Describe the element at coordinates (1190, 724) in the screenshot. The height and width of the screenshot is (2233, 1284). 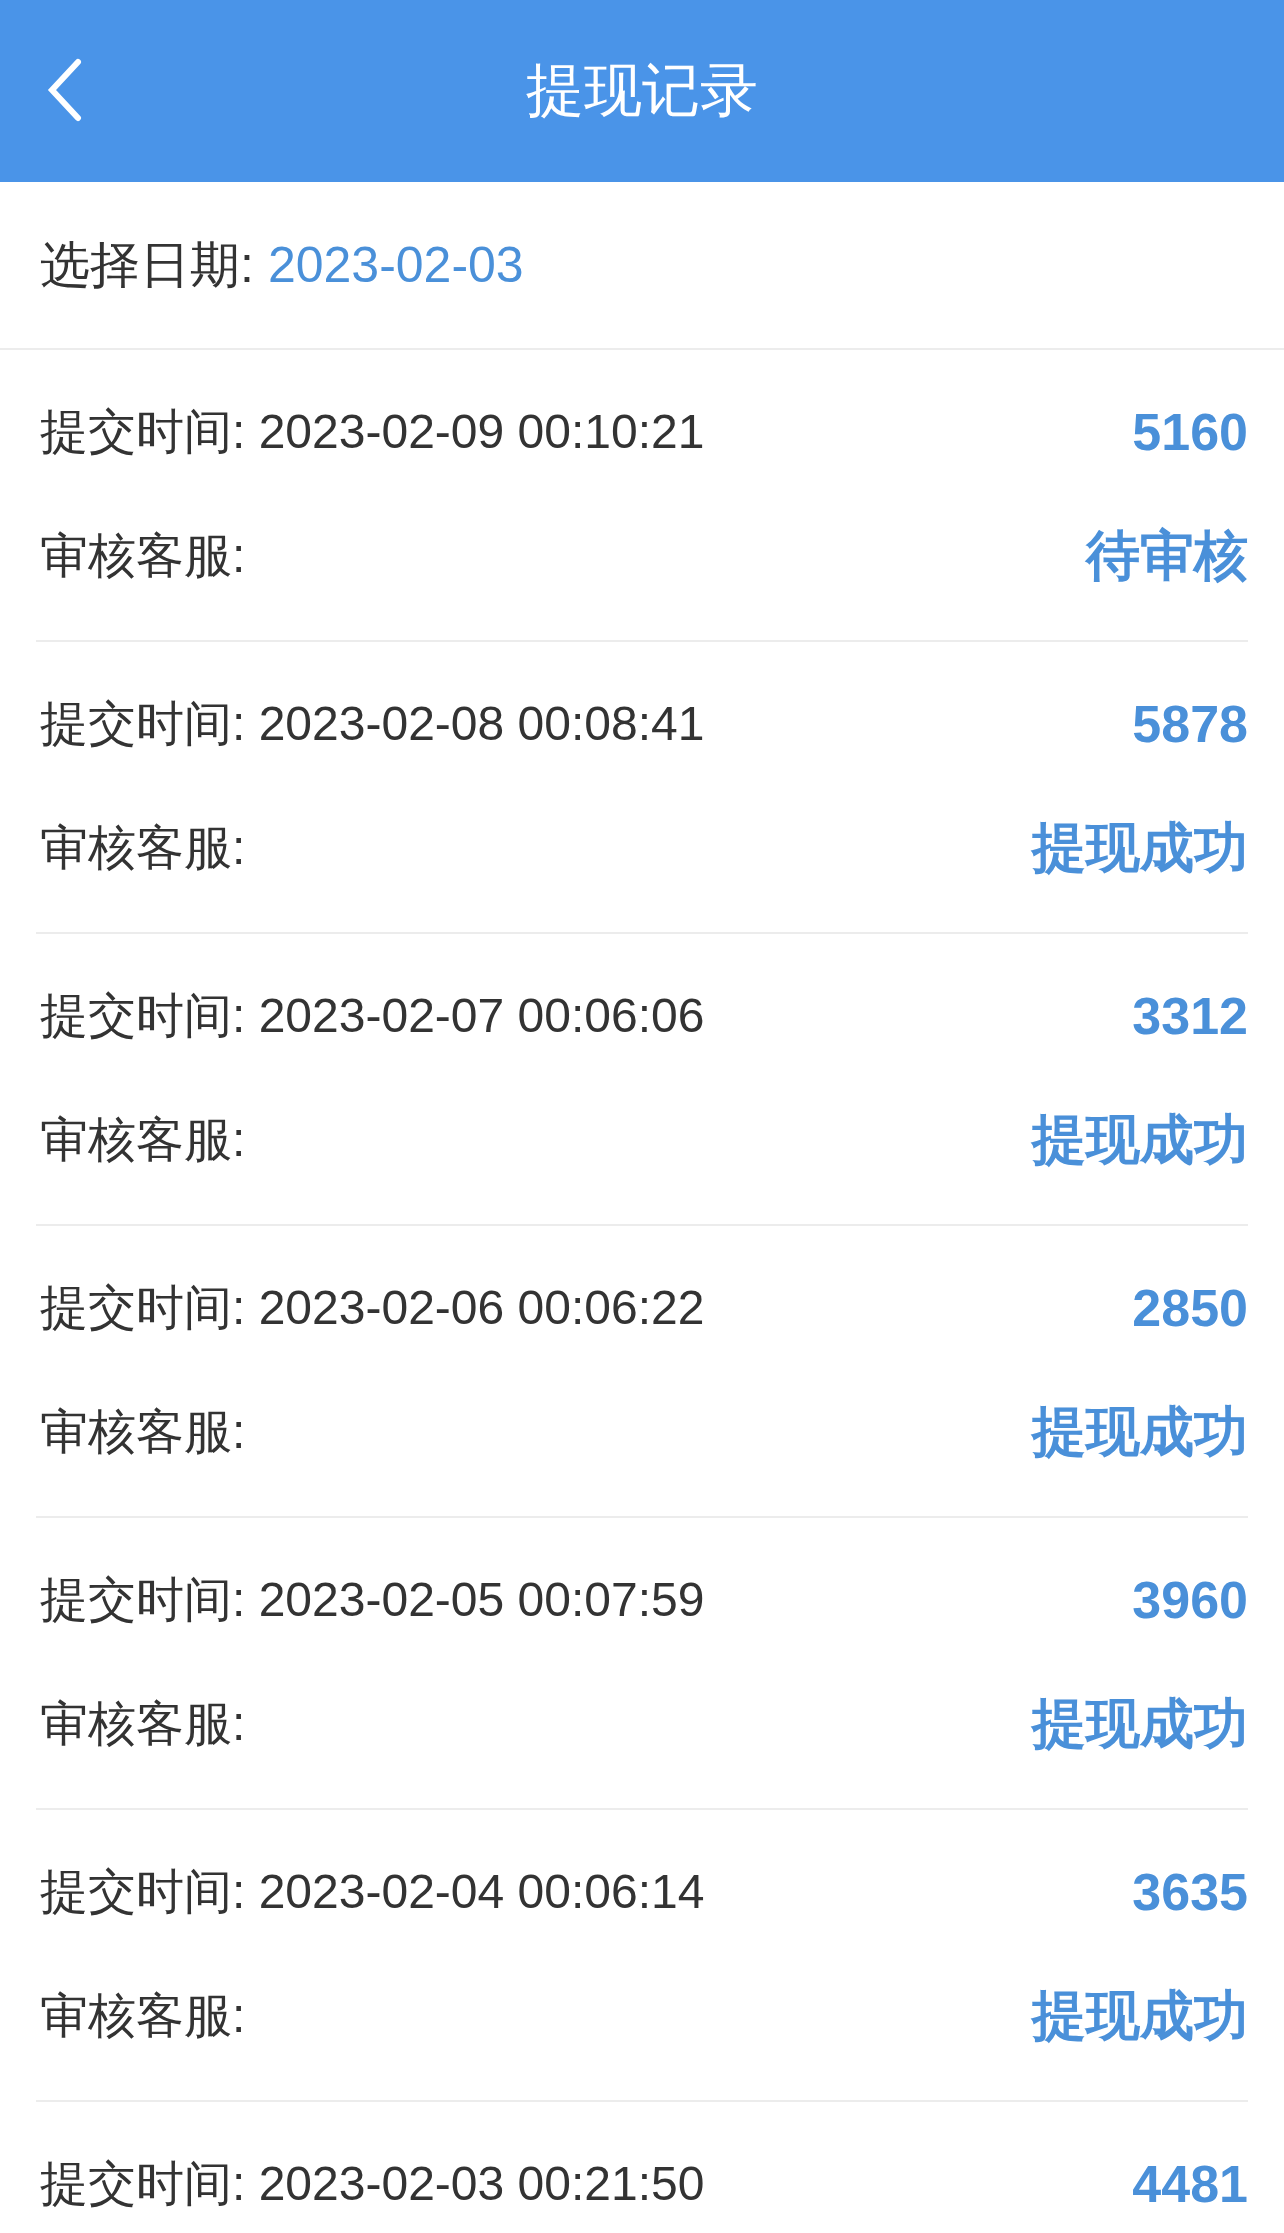
I see `amount: 5878` at that location.